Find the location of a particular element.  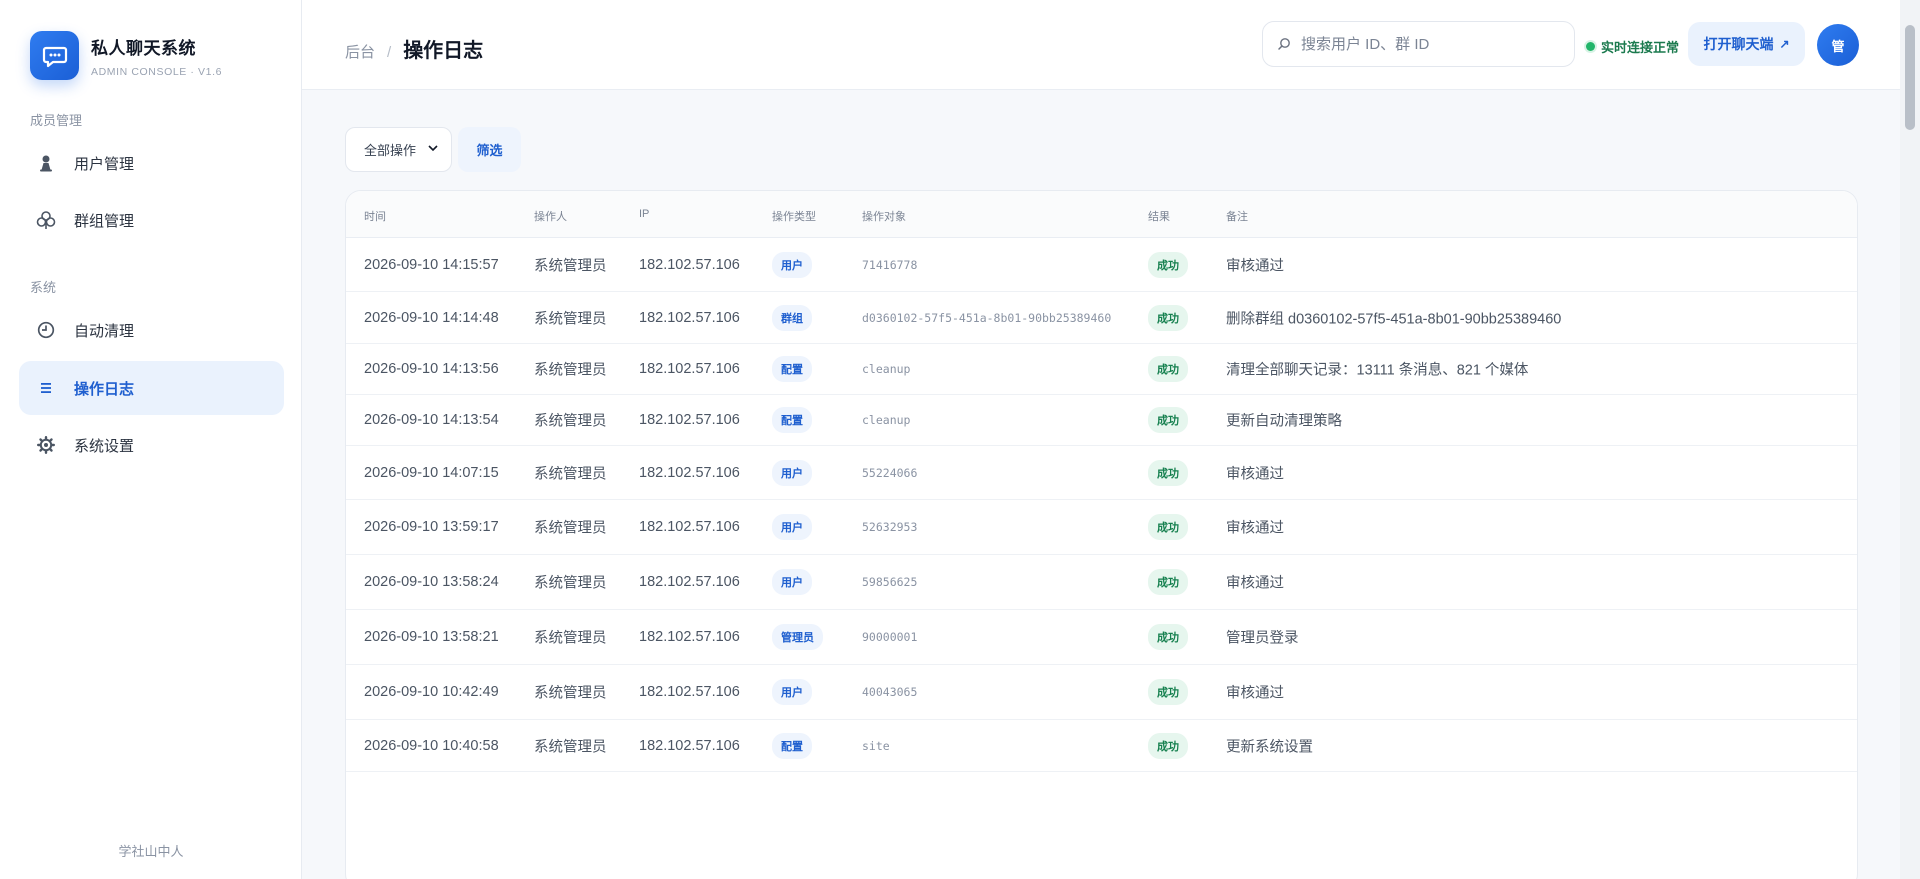

nav-section-members: 成员管理 is located at coordinates (56, 120).